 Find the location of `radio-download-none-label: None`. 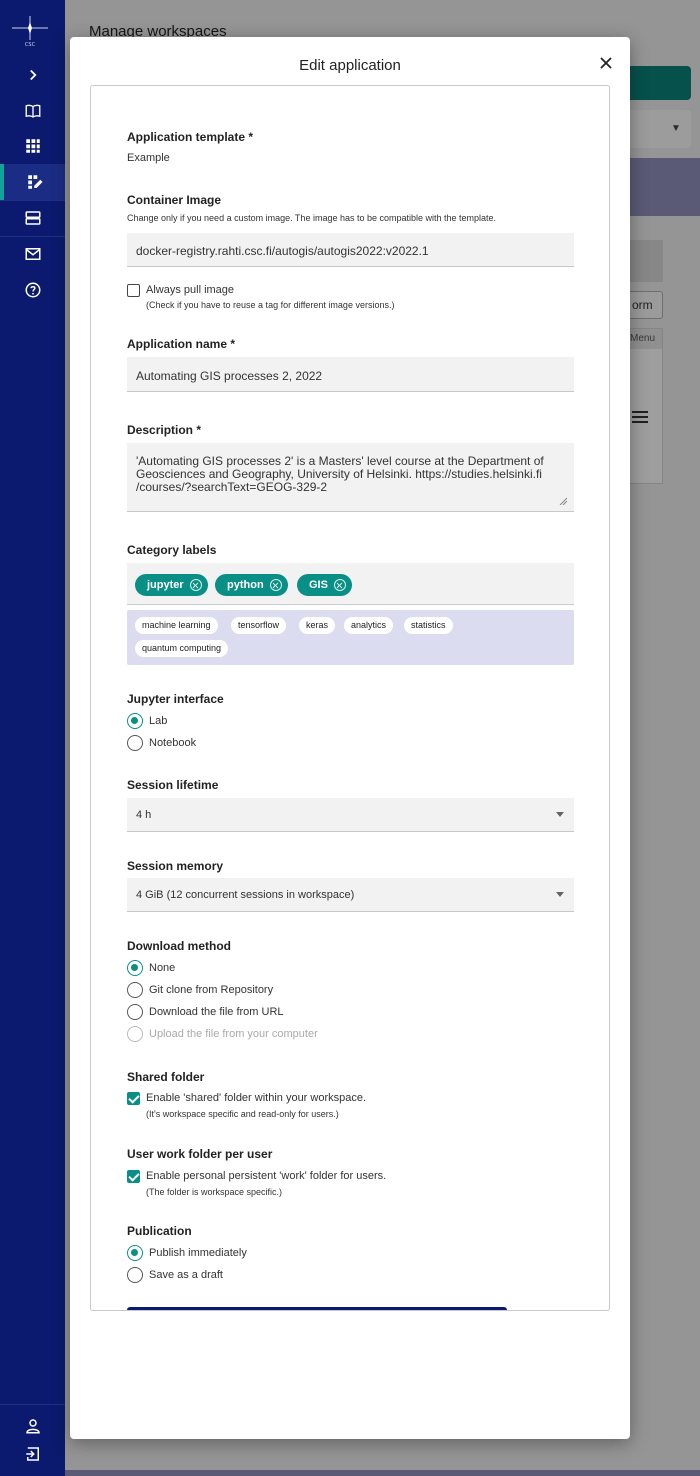

radio-download-none-label: None is located at coordinates (162, 968).